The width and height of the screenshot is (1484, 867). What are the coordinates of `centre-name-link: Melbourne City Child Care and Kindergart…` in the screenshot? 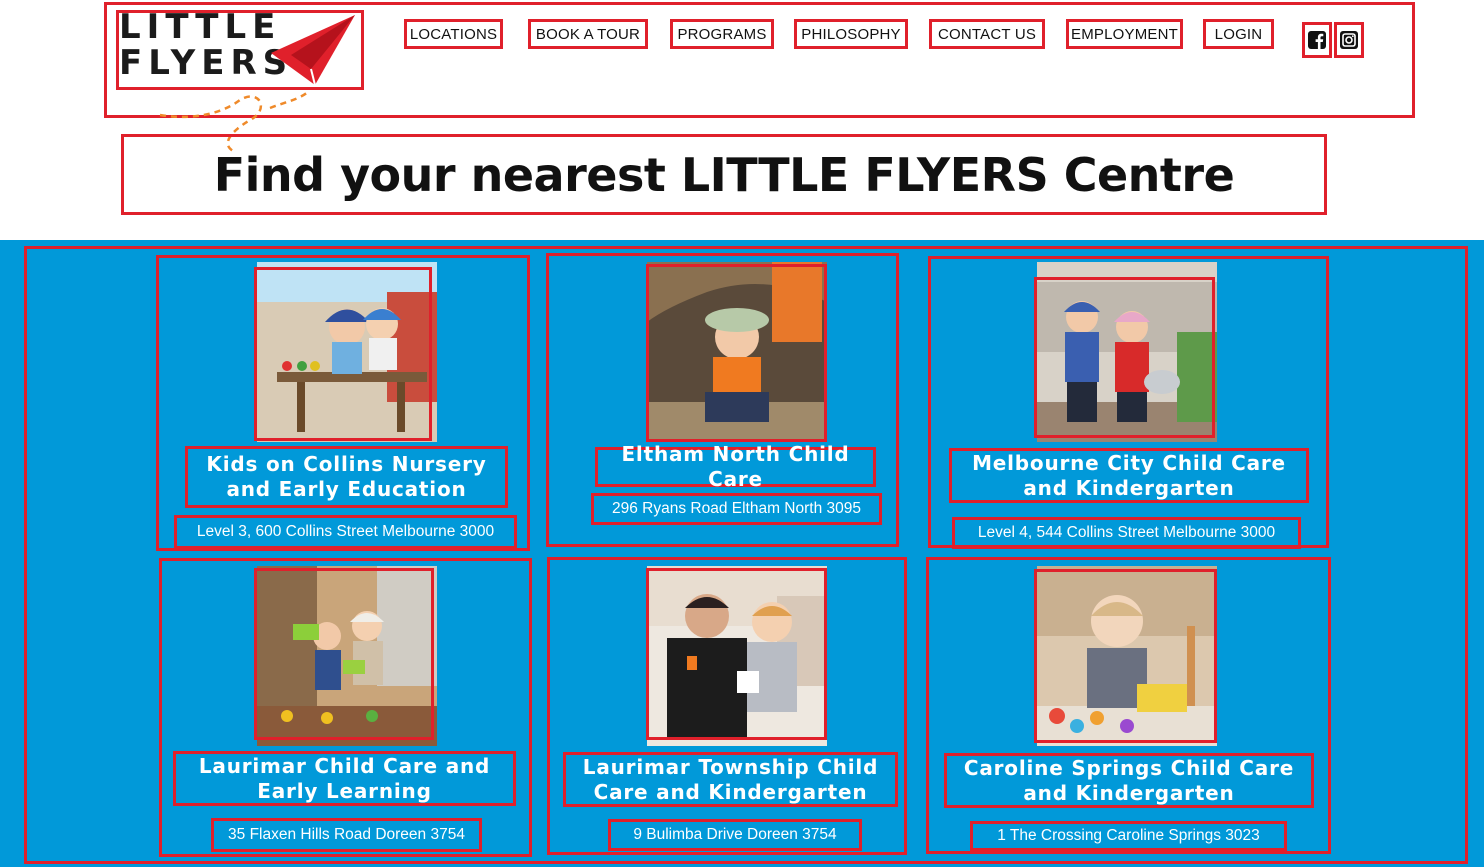 It's located at (1129, 475).